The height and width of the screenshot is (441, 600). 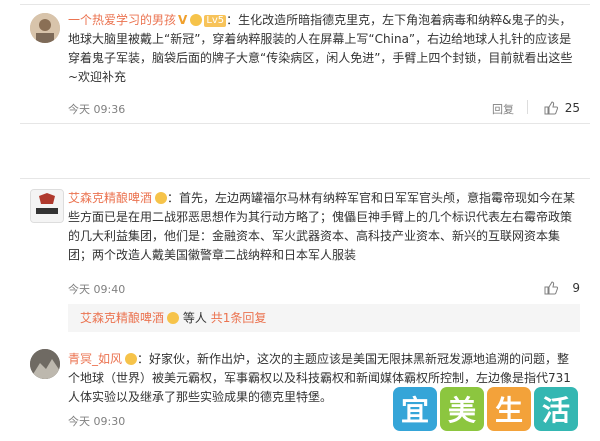 I want to click on comment-time: 今天 09:30, so click(x=97, y=421).